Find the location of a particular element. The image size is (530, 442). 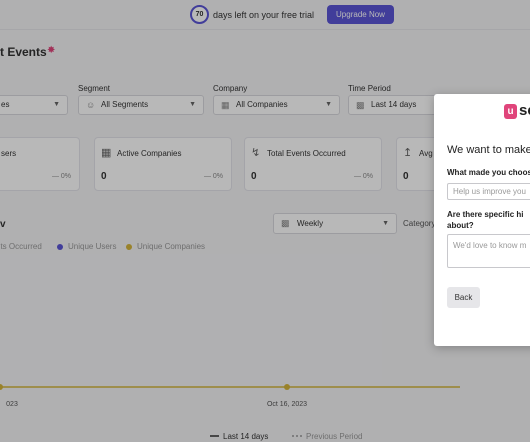

question-2-line-2: about? is located at coordinates (460, 225).